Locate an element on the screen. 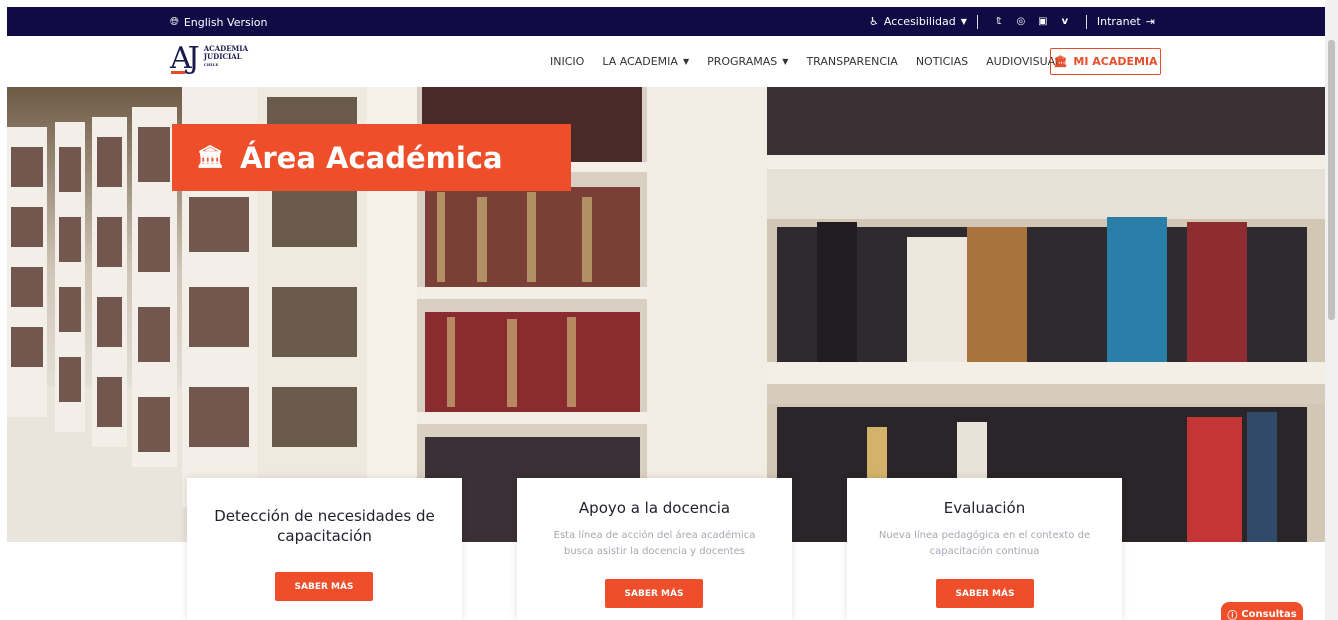  nav-item-programas: PROGRAMAS ▼ is located at coordinates (747, 61).